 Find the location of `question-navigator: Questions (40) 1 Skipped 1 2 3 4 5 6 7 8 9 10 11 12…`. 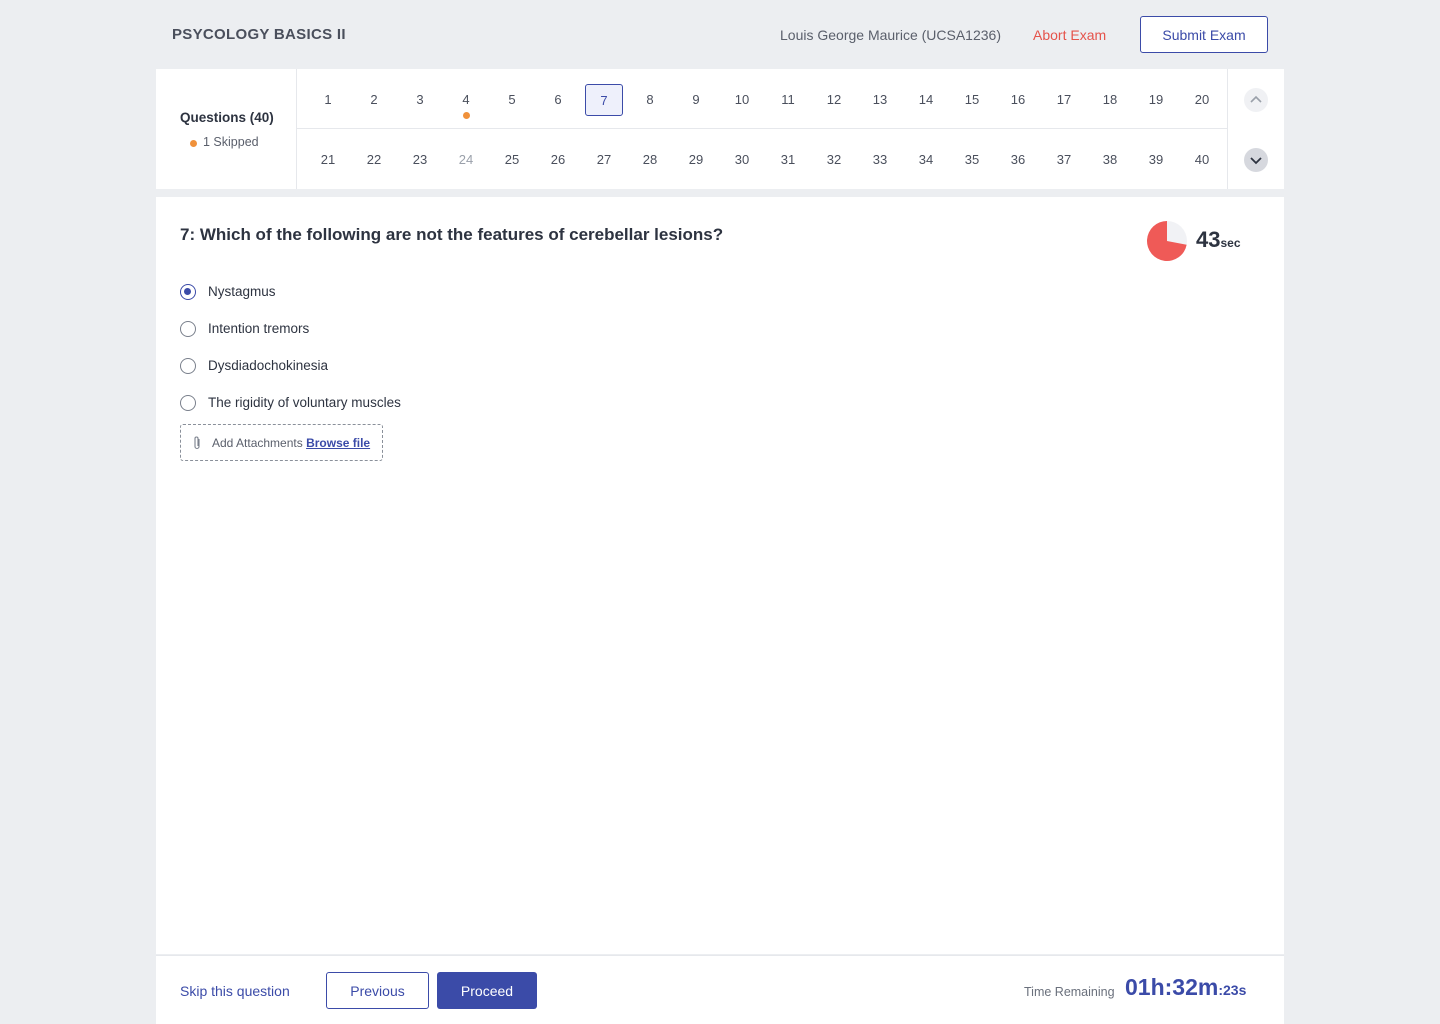

question-navigator: Questions (40) 1 Skipped 1 2 3 4 5 6 7 8 9 10 11 12… is located at coordinates (720, 129).